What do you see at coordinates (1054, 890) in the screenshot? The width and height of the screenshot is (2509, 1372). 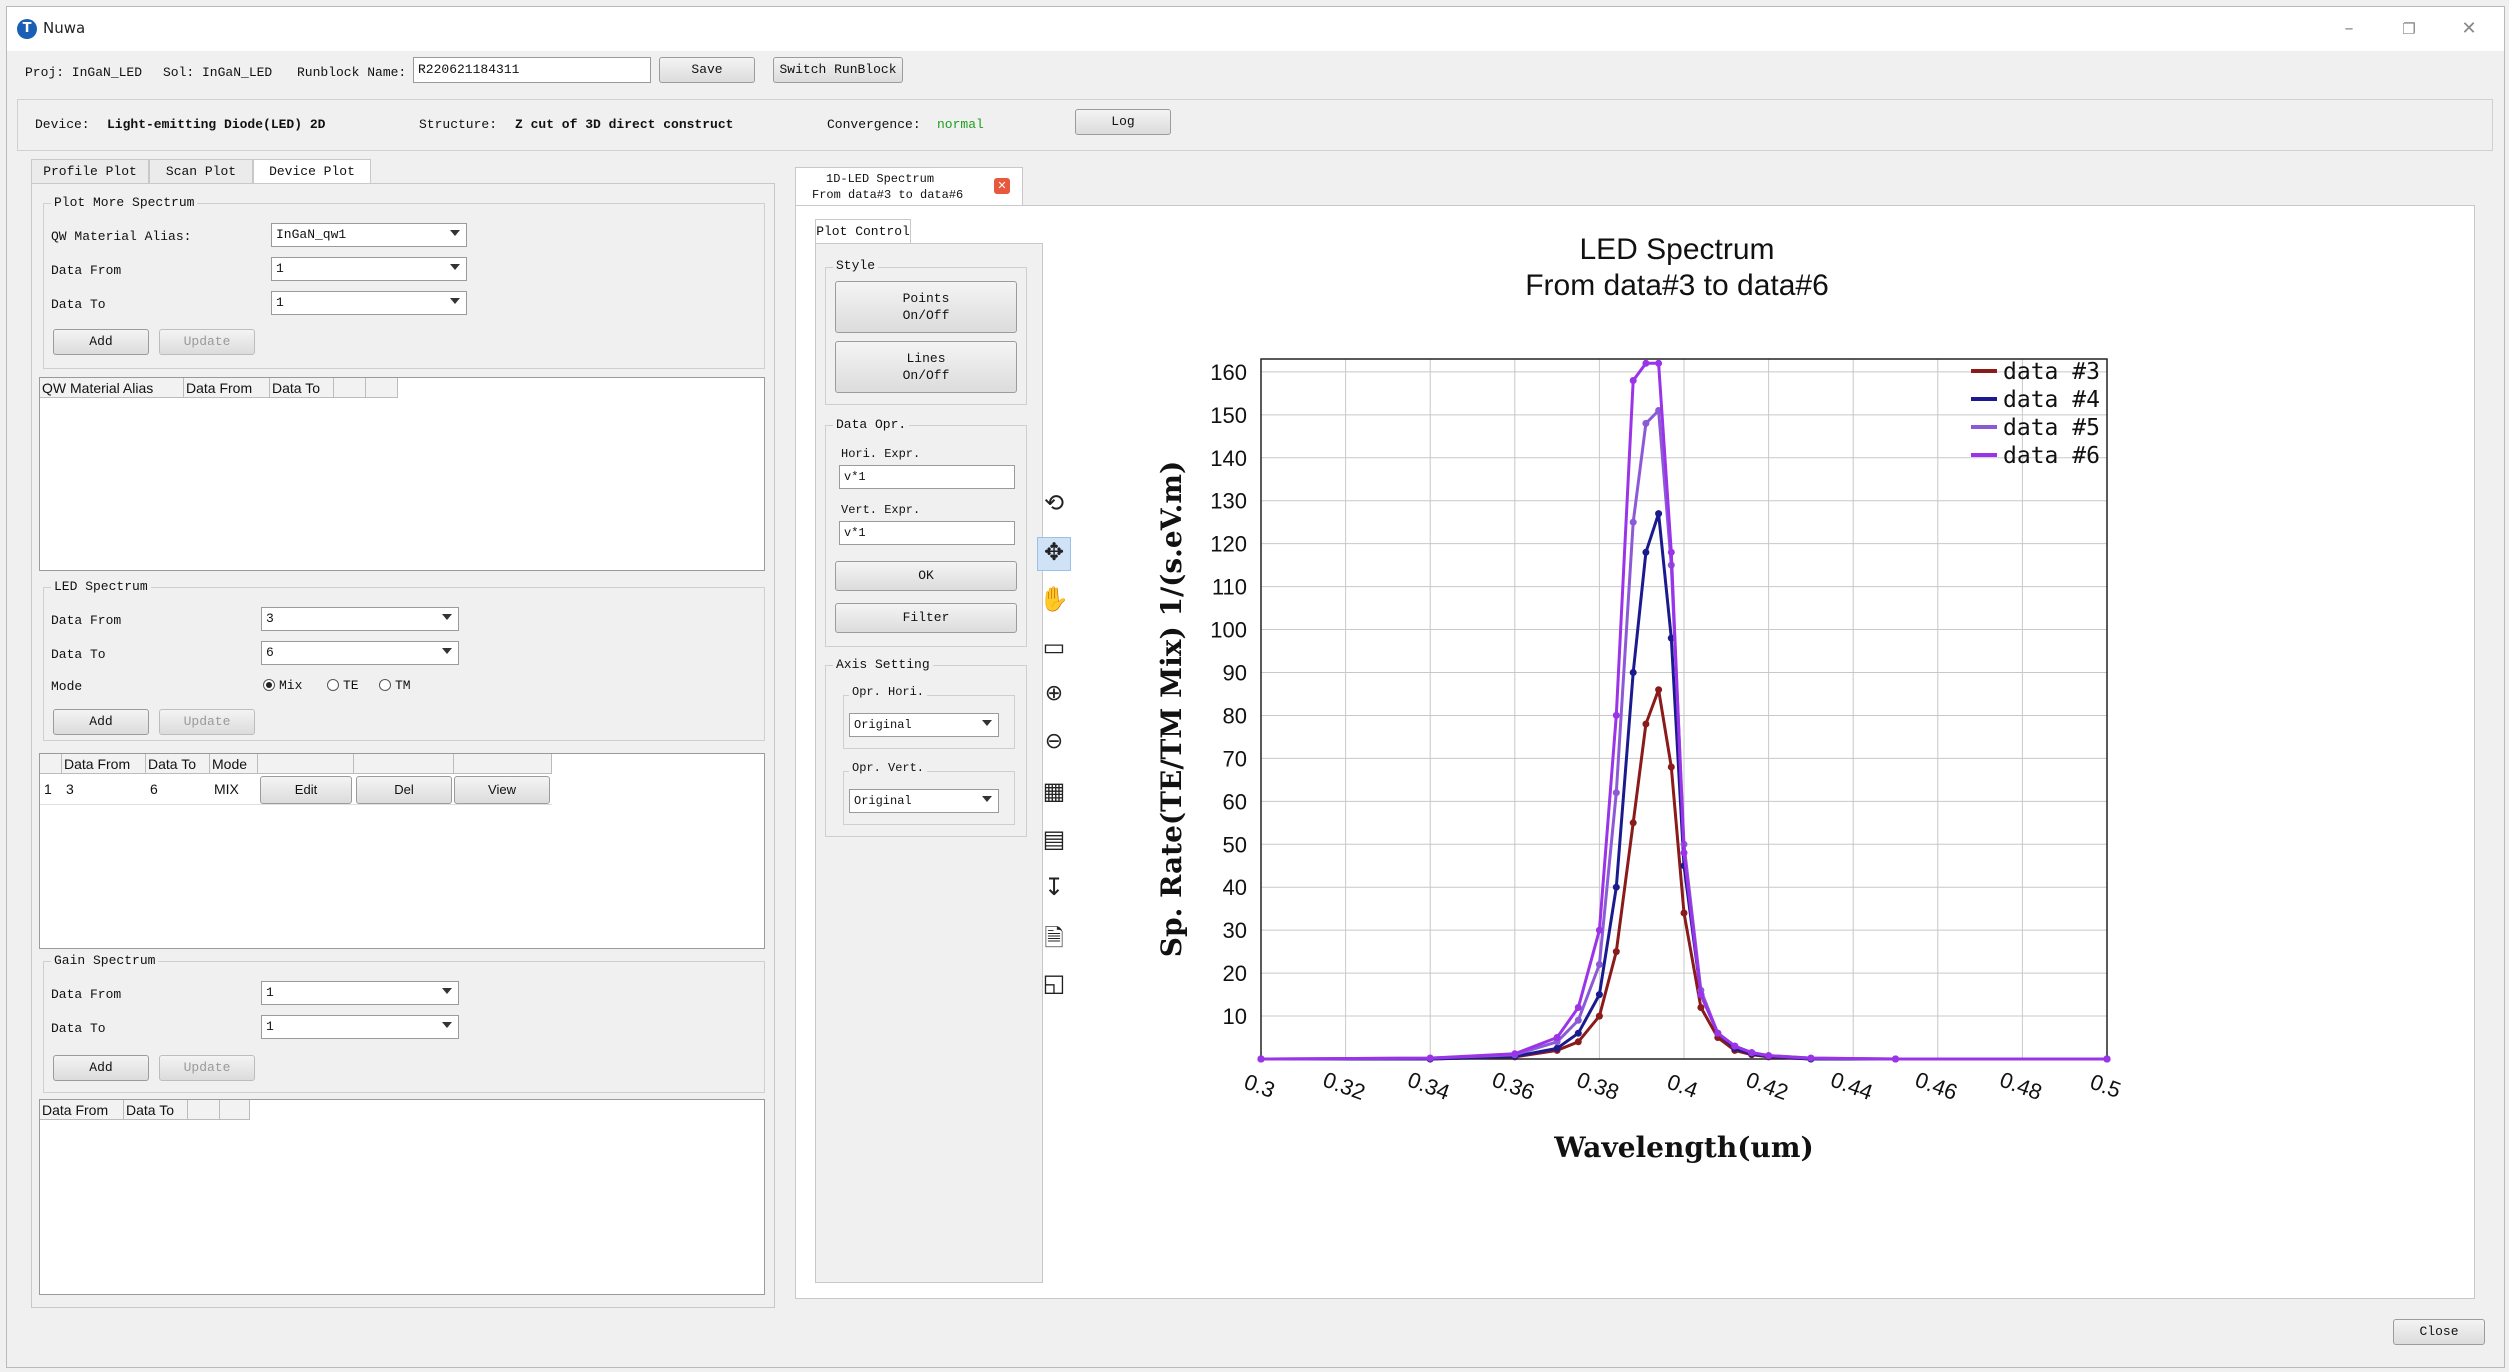 I see `export-icon: ↧` at bounding box center [1054, 890].